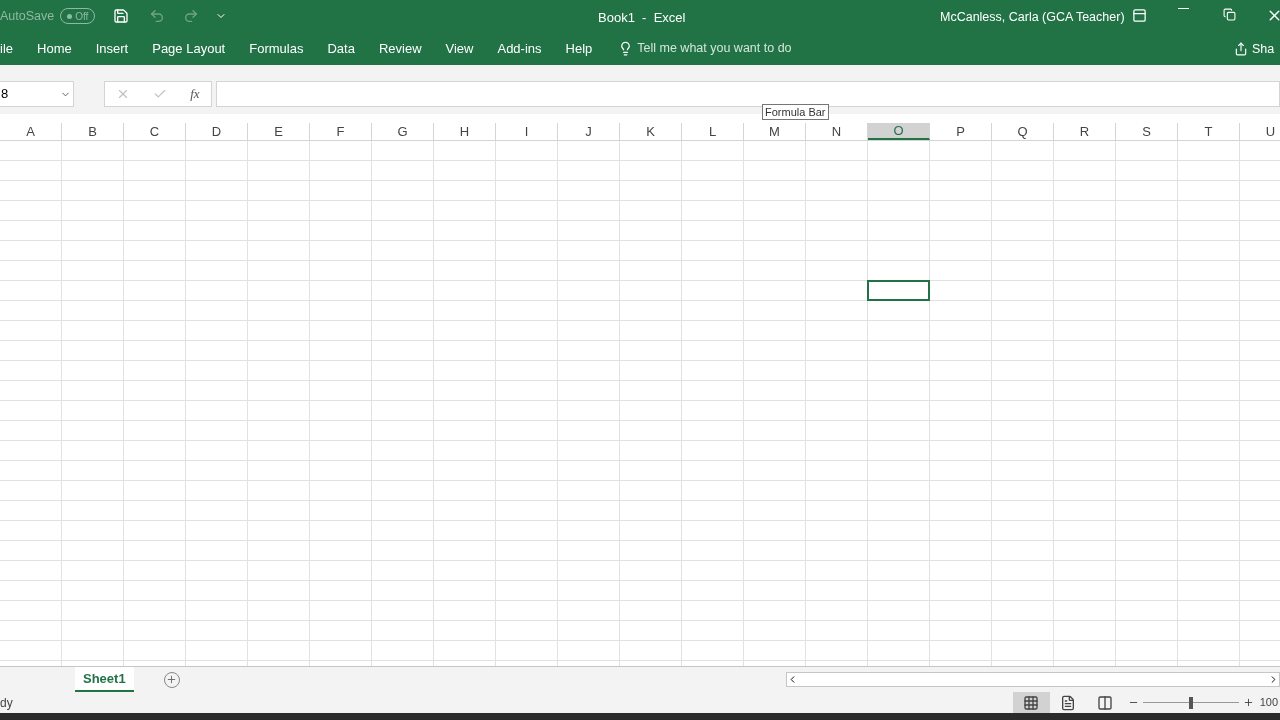 The image size is (1280, 720). What do you see at coordinates (589, 131) in the screenshot?
I see `column-header: J` at bounding box center [589, 131].